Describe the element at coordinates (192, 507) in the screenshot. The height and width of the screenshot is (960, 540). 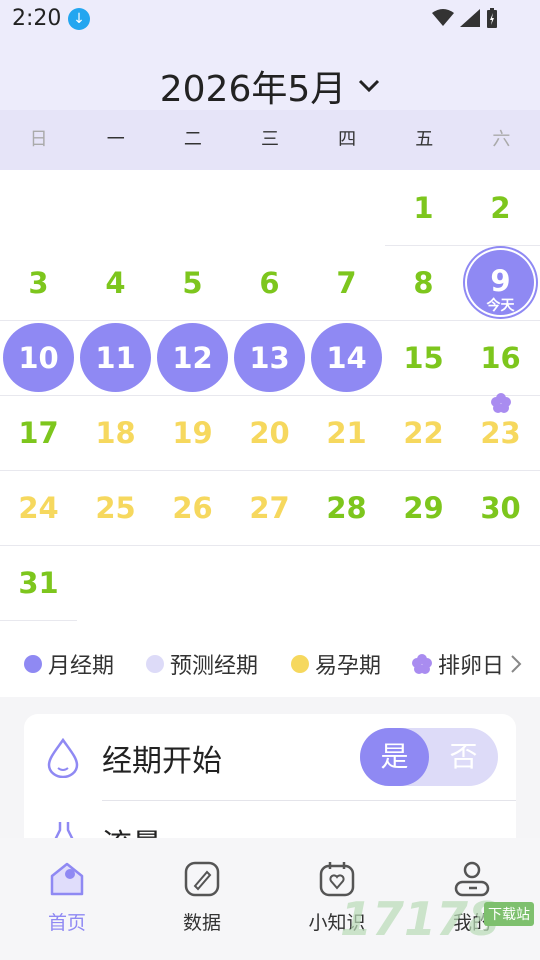
I see `day-cell: 26` at that location.